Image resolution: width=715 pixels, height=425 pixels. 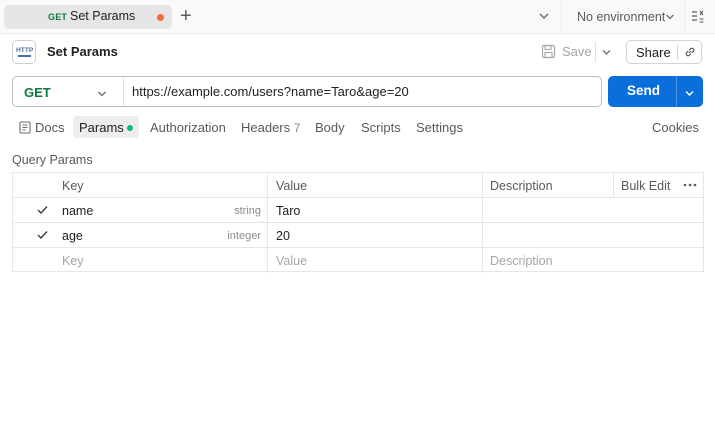 I want to click on tab-settings: Settings, so click(x=439, y=127).